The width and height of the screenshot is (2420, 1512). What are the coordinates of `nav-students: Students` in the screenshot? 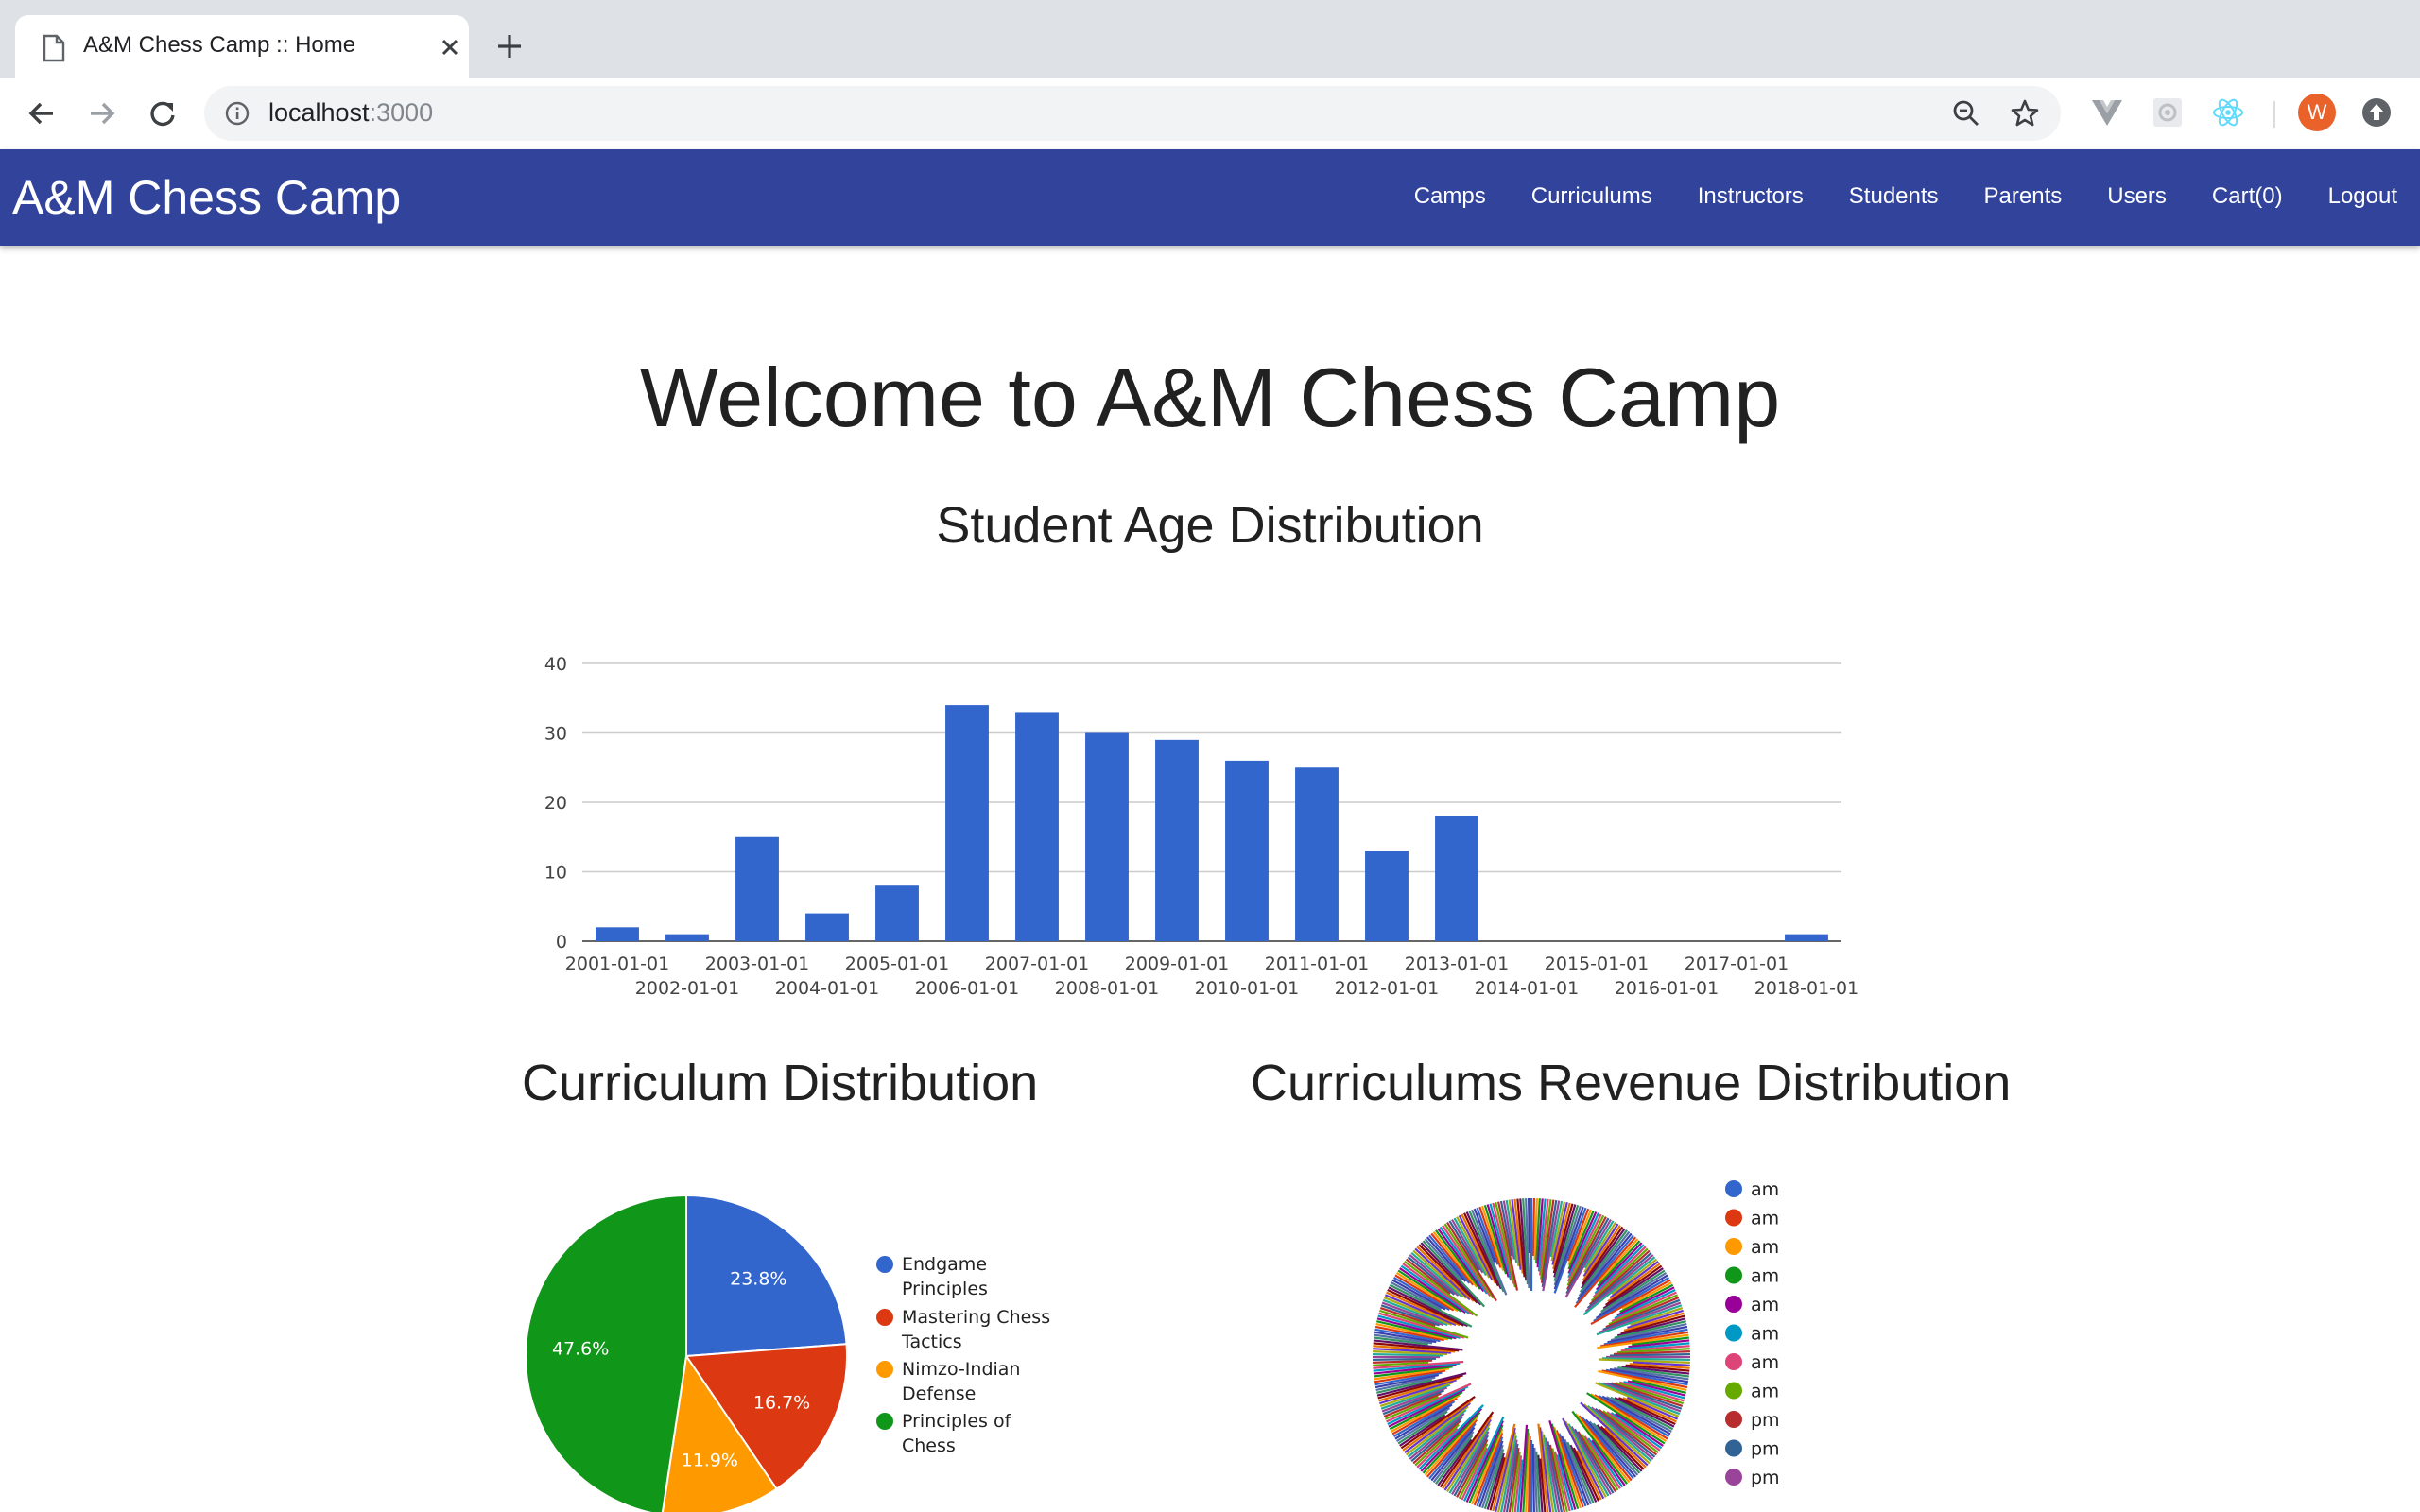 It's located at (1894, 196).